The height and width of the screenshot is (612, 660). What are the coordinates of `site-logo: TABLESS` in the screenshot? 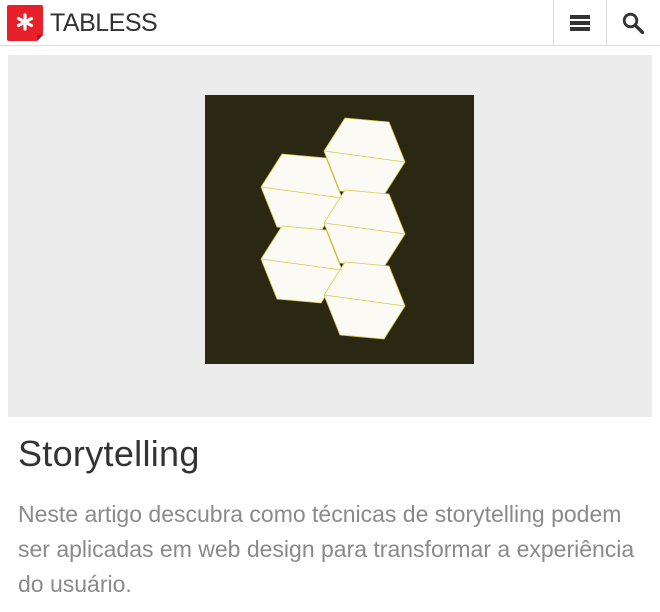 It's located at (82, 23).